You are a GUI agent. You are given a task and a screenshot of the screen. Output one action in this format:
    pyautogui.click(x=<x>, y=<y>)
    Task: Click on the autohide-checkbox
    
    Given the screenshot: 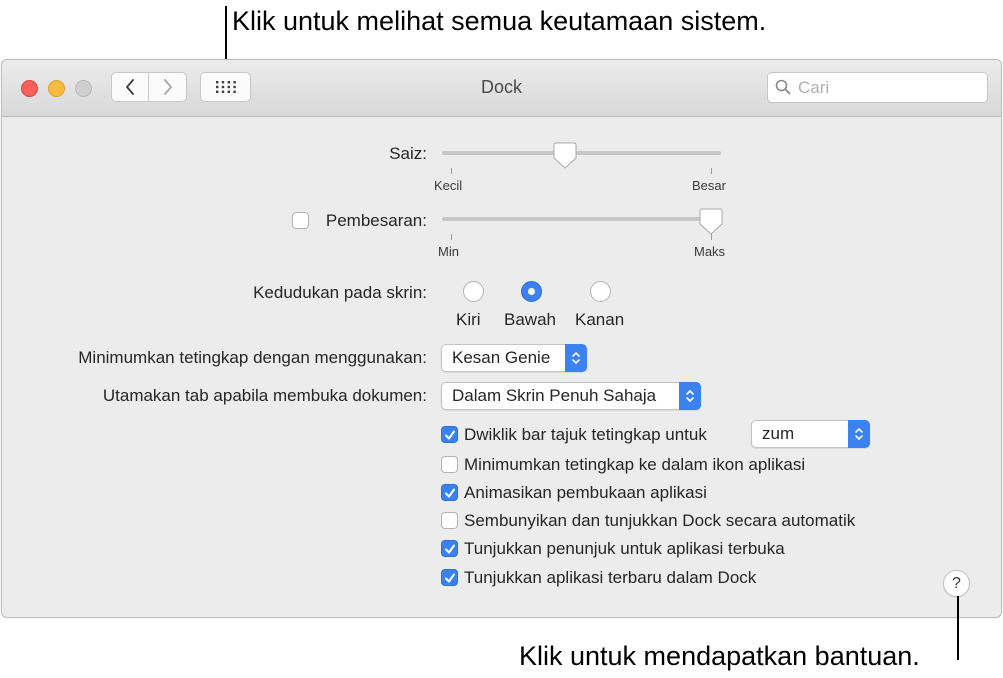 What is the action you would take?
    pyautogui.click(x=449, y=520)
    